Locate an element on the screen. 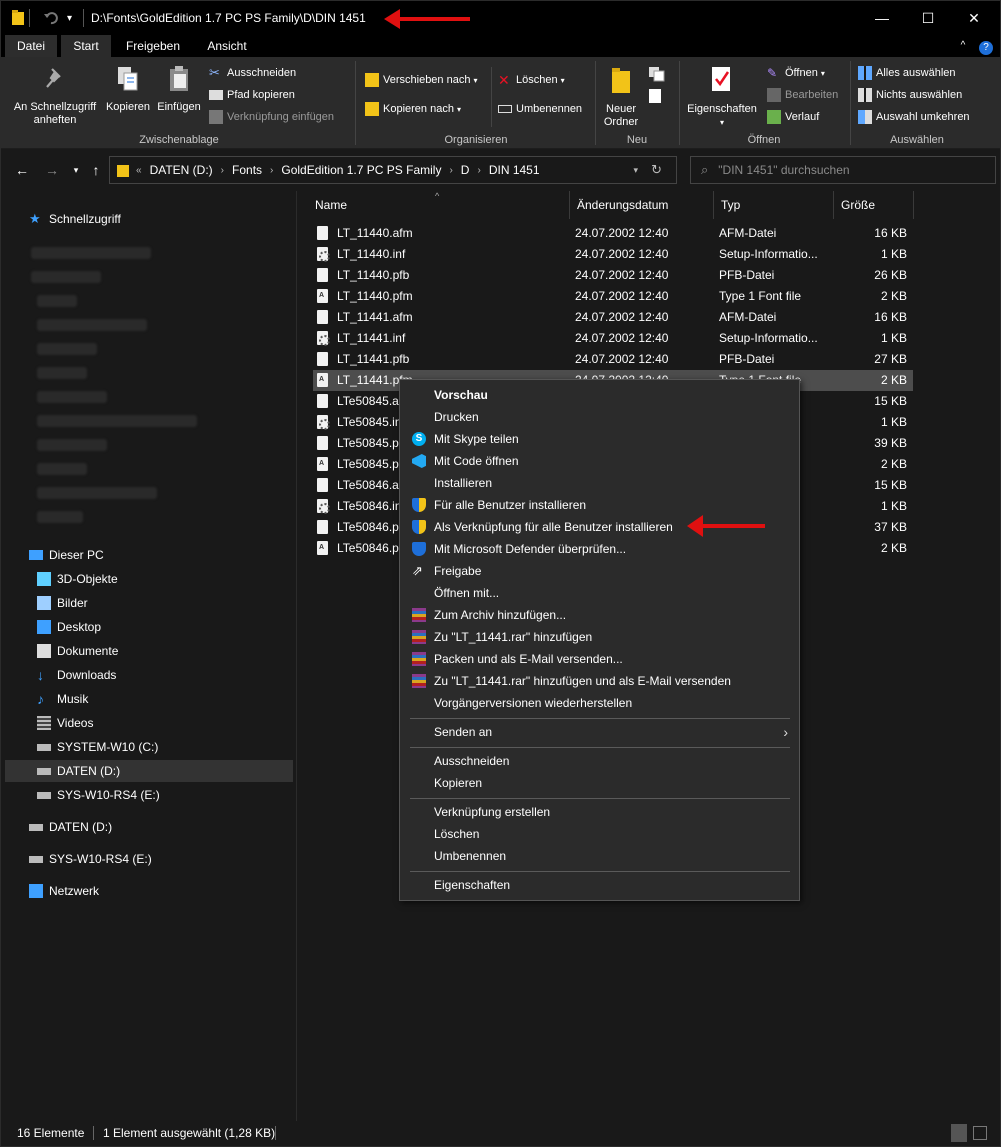 This screenshot has width=1001, height=1147. collapse-ribbon-chevron-icon: ^ is located at coordinates (963, 46).